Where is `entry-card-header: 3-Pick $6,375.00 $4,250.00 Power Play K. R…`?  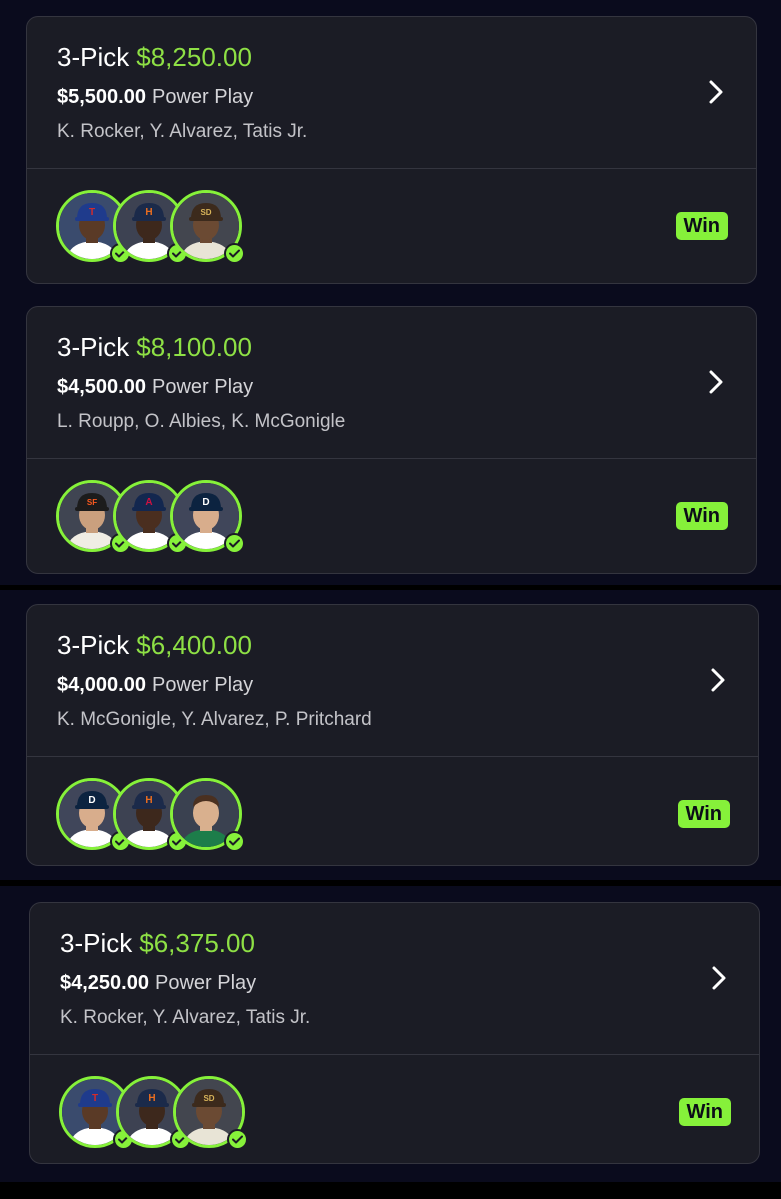 entry-card-header: 3-Pick $6,375.00 $4,250.00 Power Play K. R… is located at coordinates (394, 979).